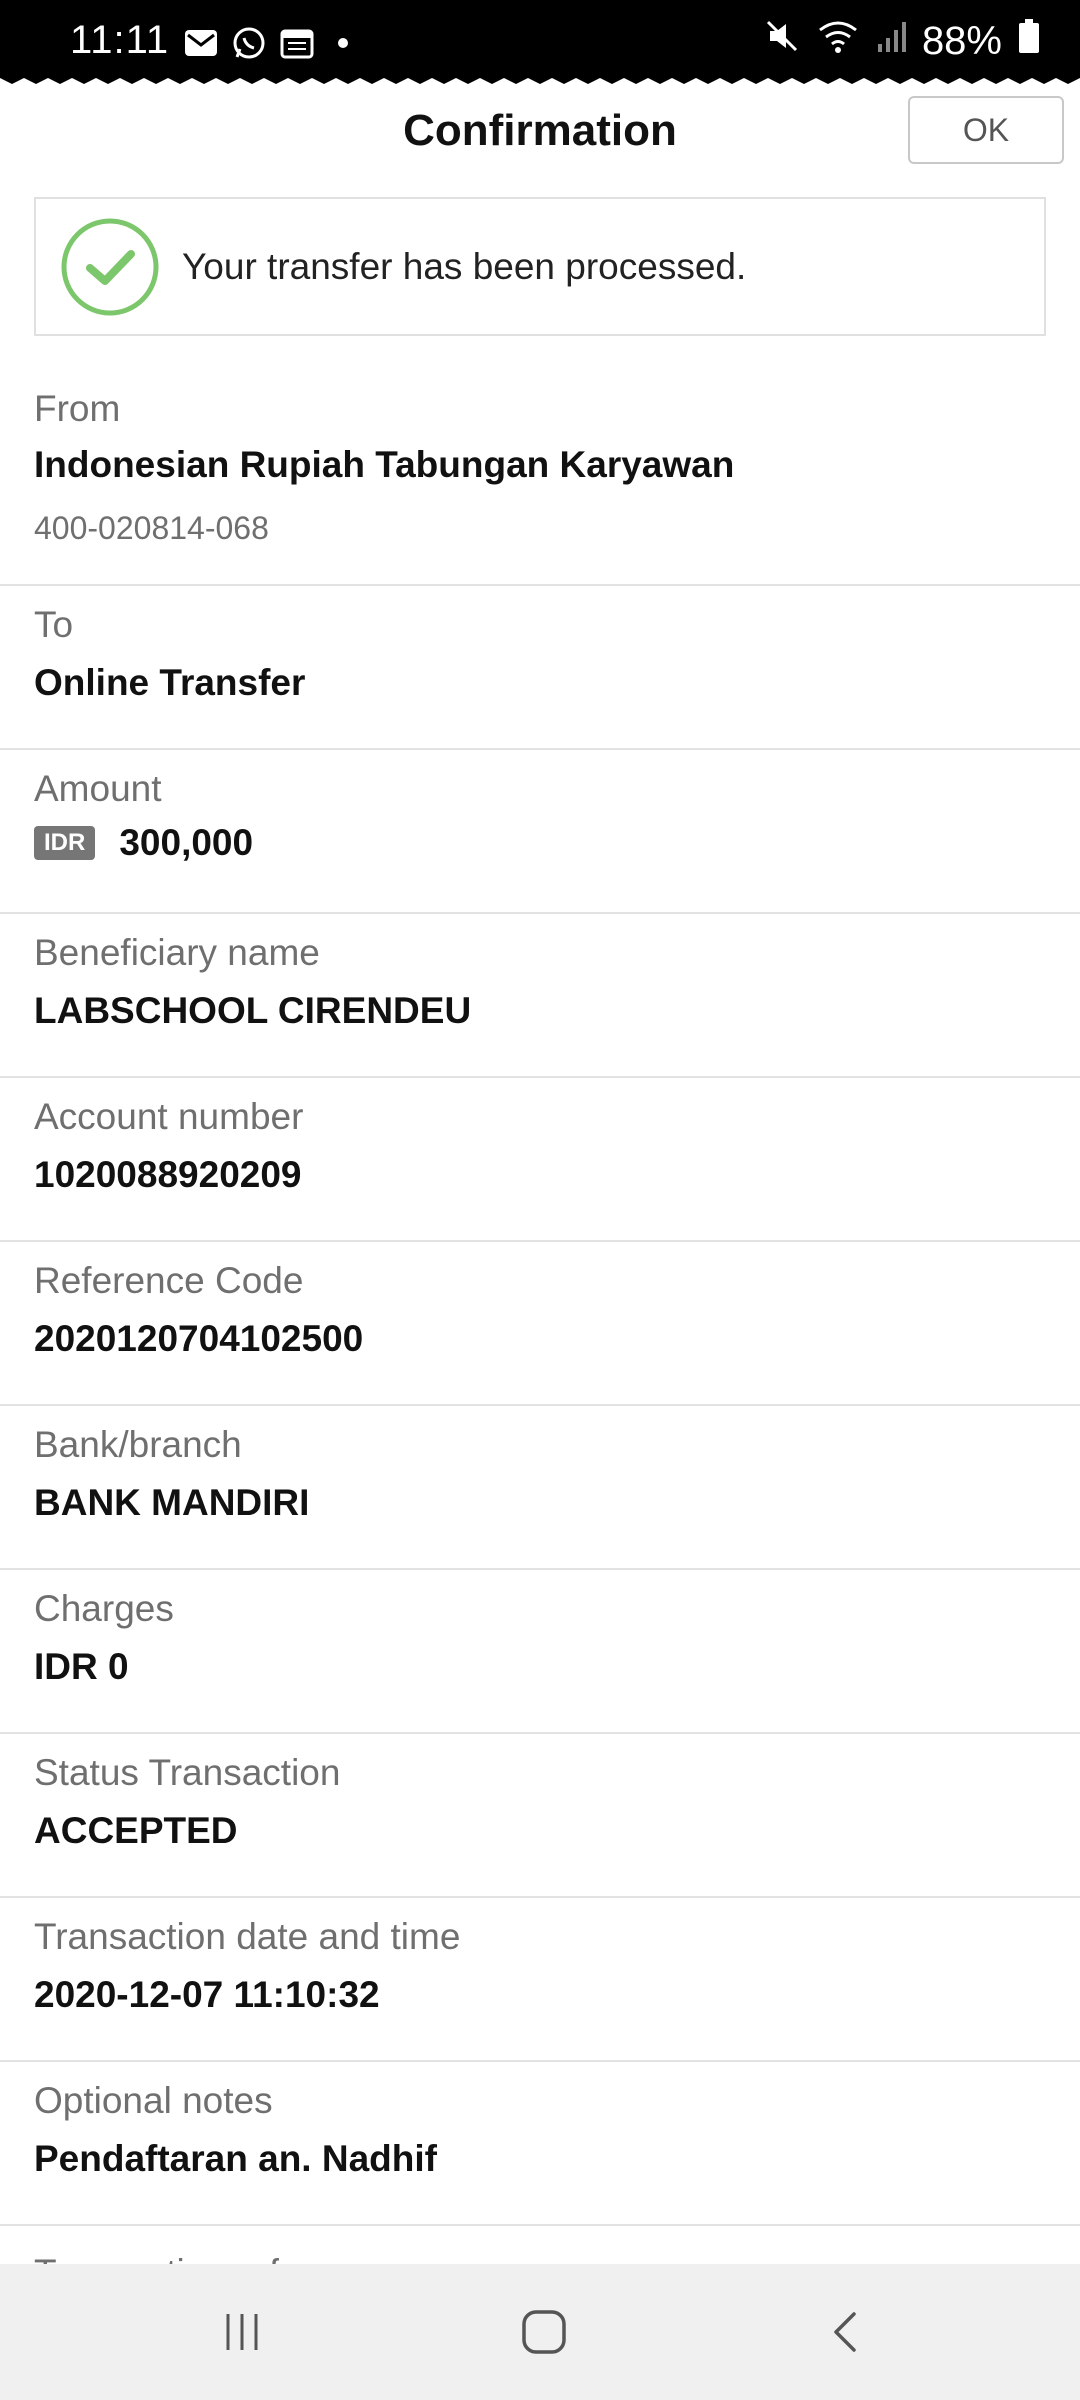  I want to click on mute-icon, so click(782, 41).